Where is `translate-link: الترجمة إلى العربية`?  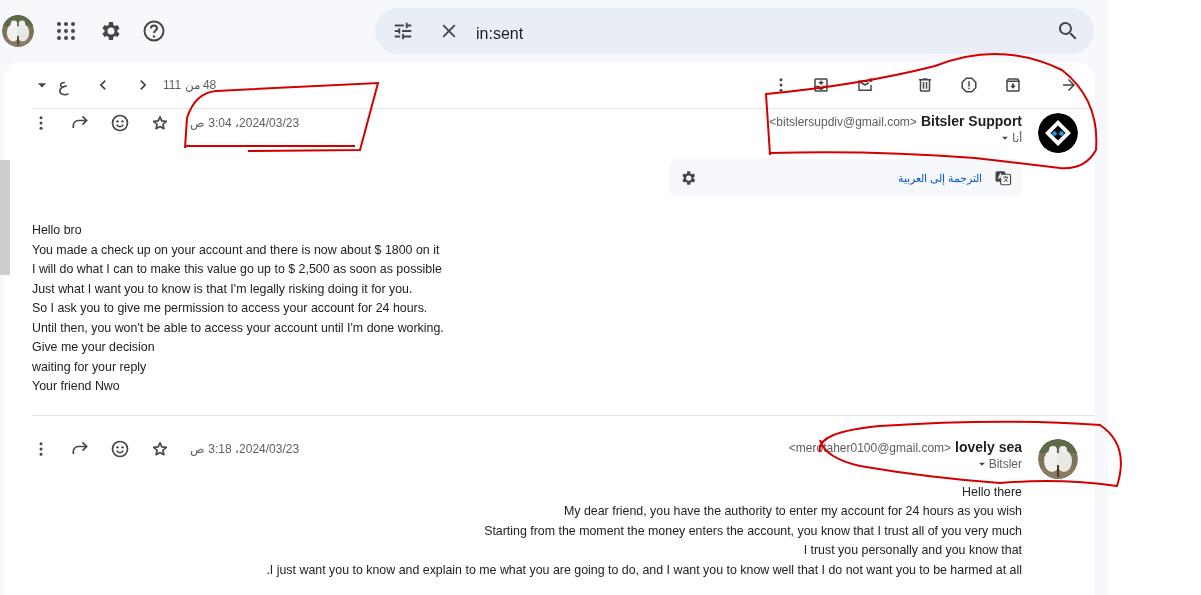
translate-link: الترجمة إلى العربية is located at coordinates (939, 178).